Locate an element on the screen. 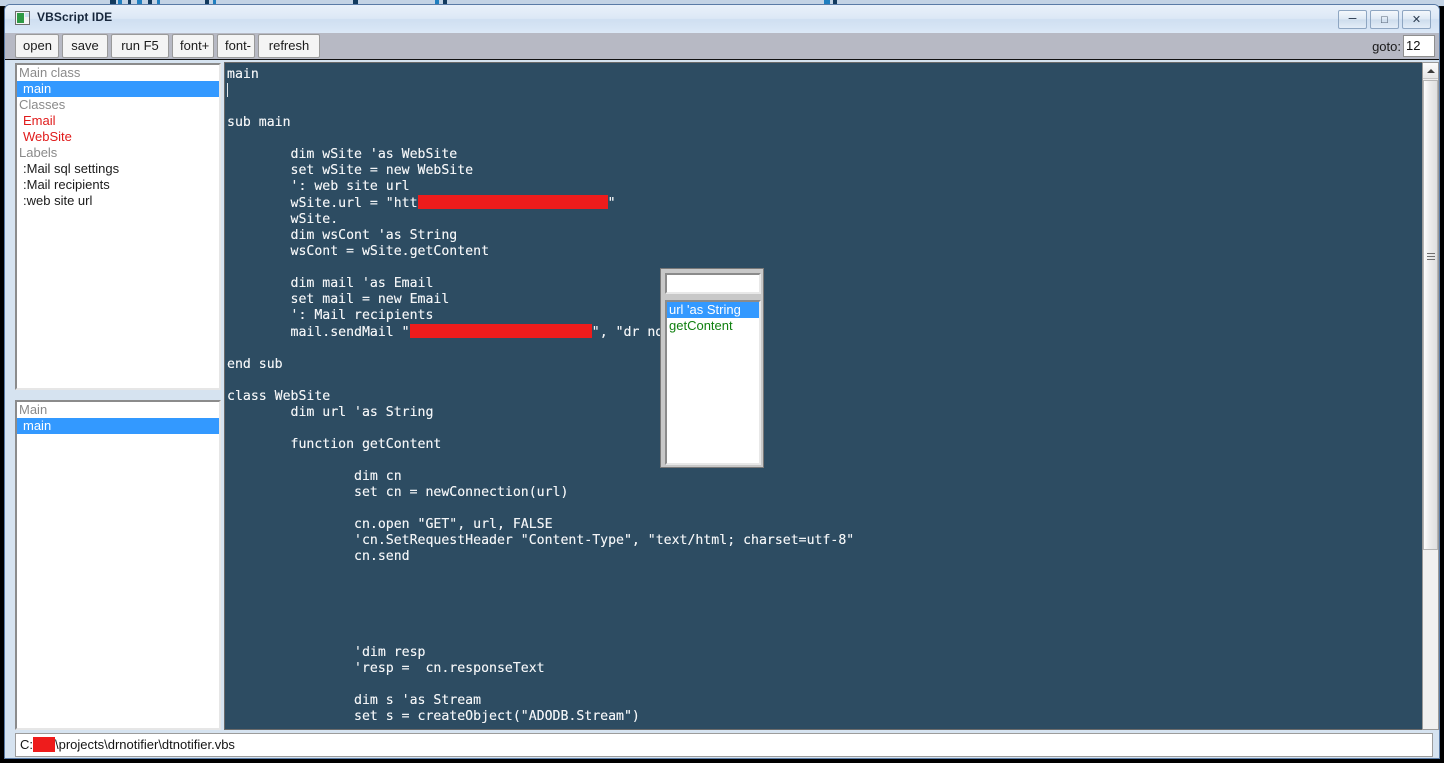  code-line: dim cn is located at coordinates (314, 476).